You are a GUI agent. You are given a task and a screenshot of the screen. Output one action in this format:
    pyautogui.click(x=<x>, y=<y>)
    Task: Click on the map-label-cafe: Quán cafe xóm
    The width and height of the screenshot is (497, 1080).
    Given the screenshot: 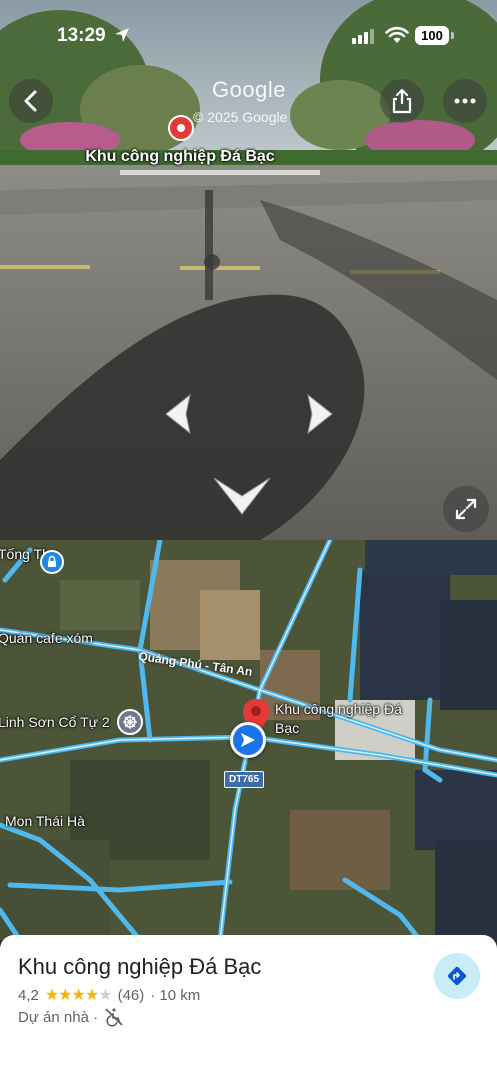 What is the action you would take?
    pyautogui.click(x=46, y=638)
    